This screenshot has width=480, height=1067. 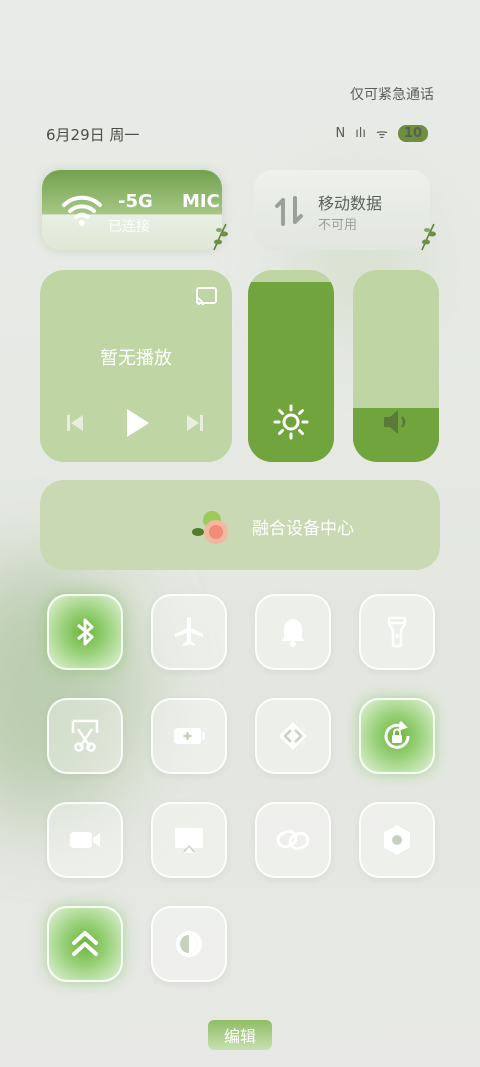 I want to click on mobile-data-status: 不可用, so click(x=338, y=225).